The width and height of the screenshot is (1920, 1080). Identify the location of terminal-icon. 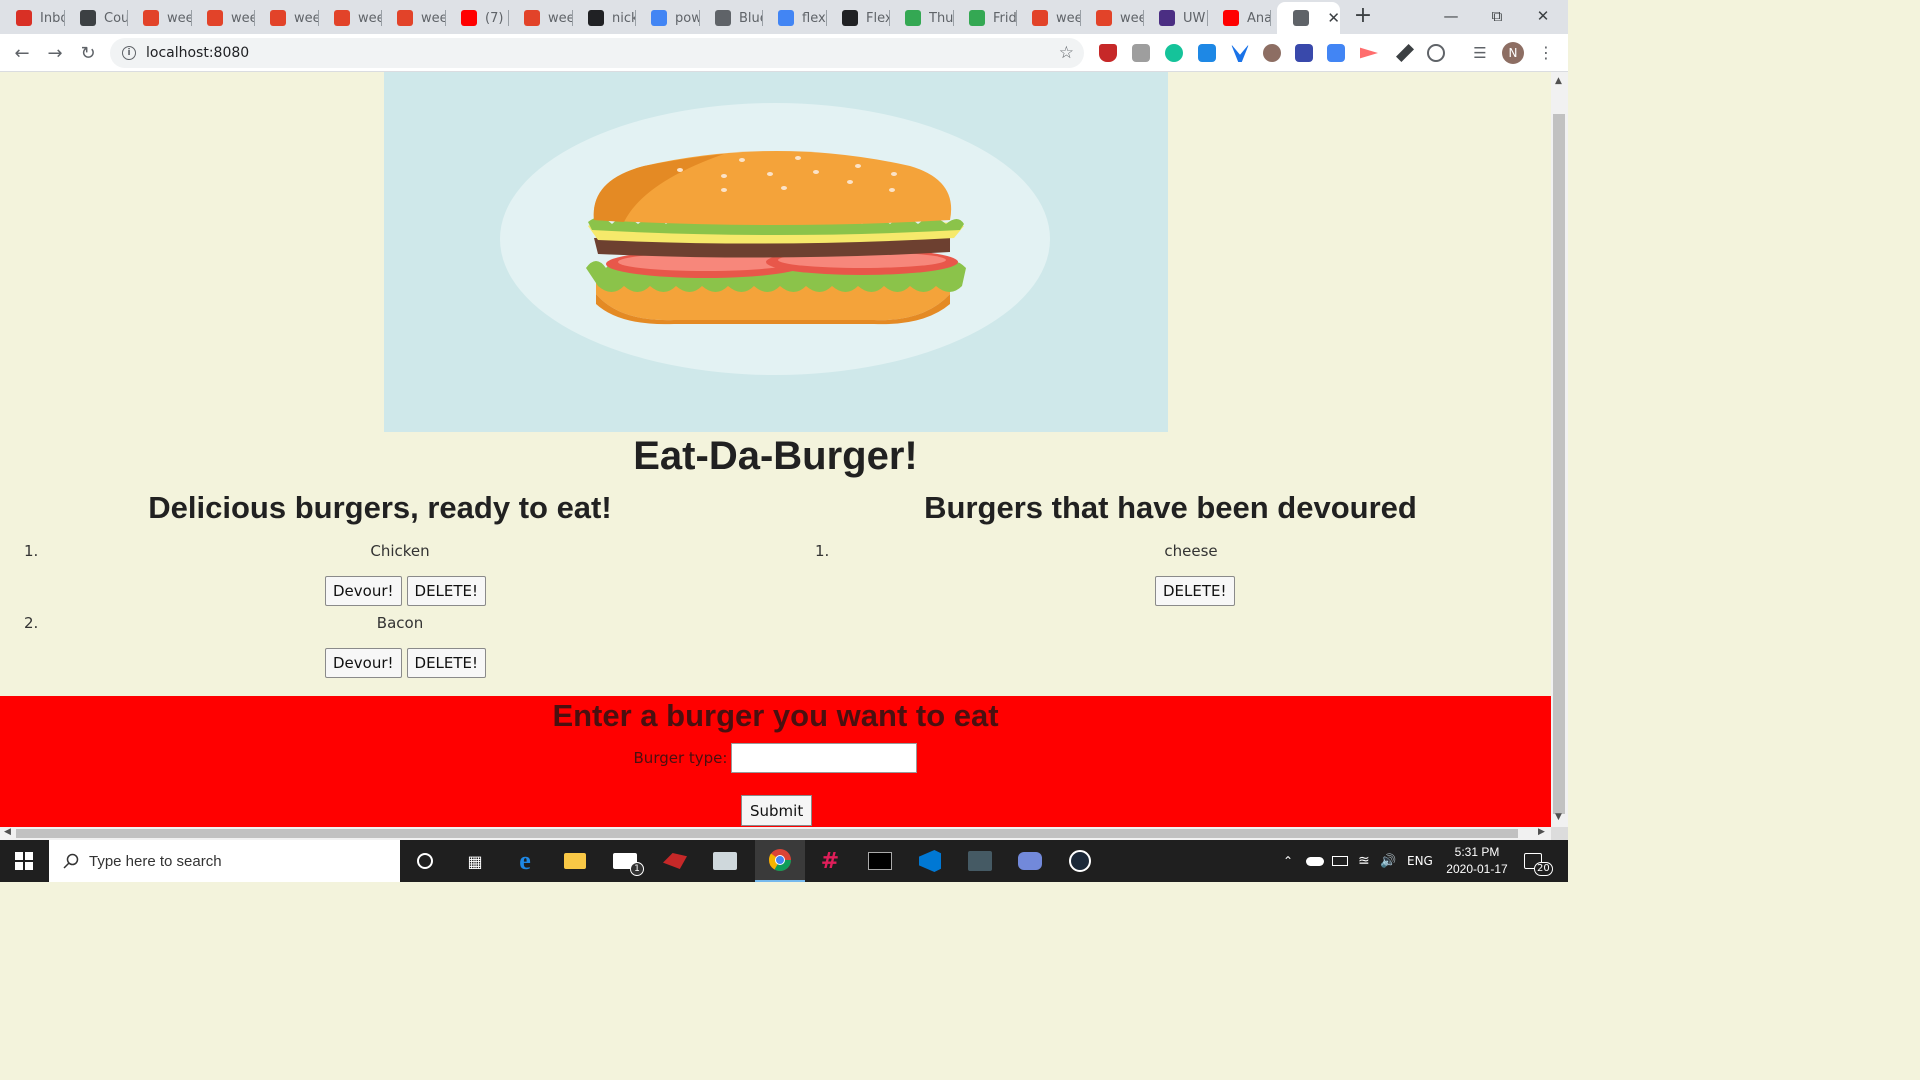
(880, 861).